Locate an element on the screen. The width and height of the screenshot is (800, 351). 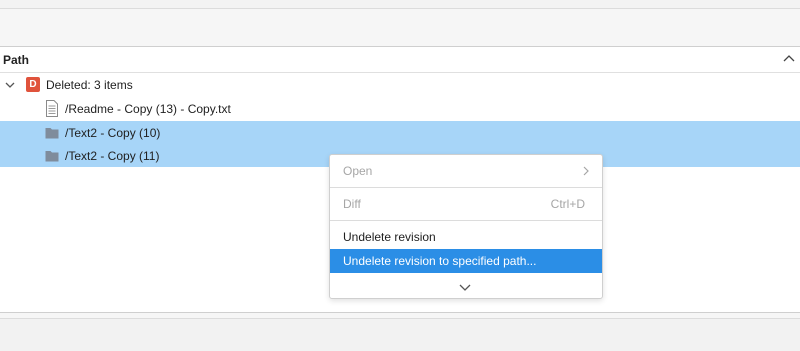
menu-item-undelete-revision: Undelete revision is located at coordinates (466, 237).